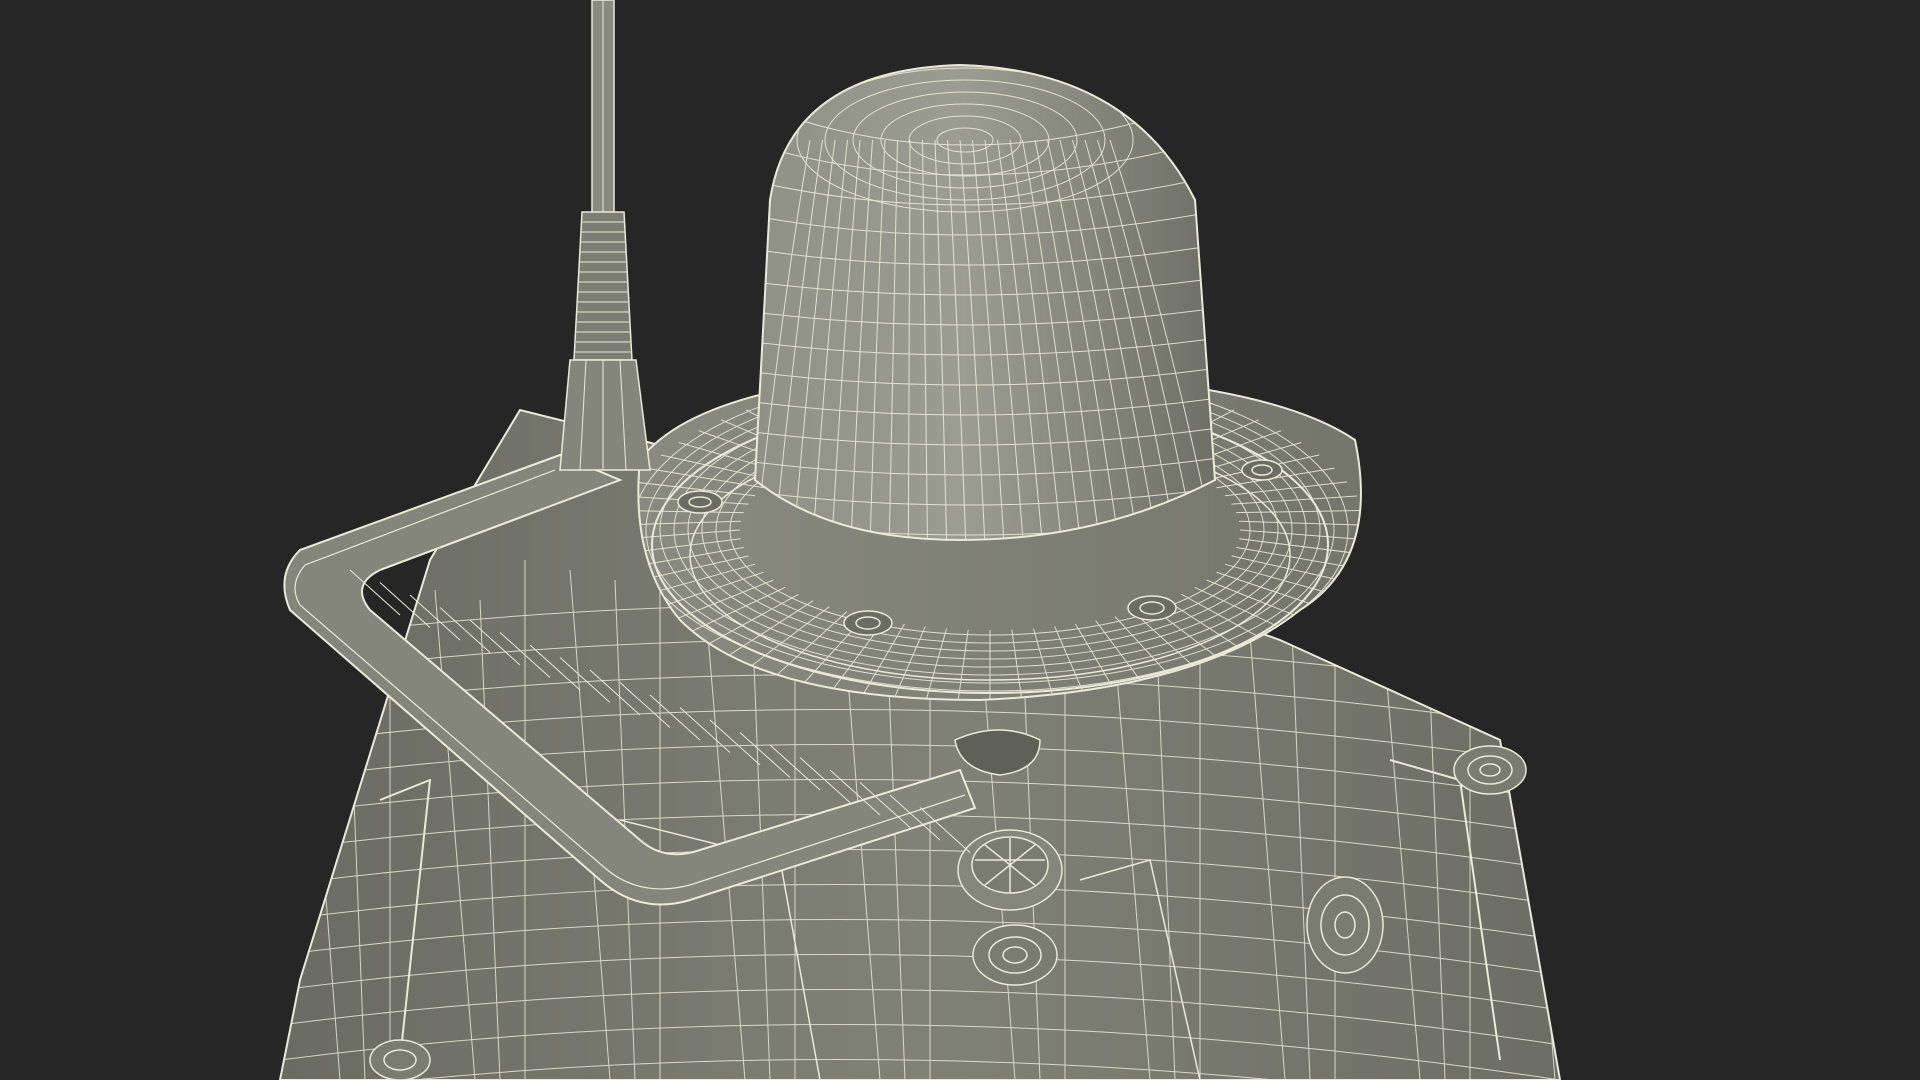 Image resolution: width=1920 pixels, height=1080 pixels. What do you see at coordinates (1490, 770) in the screenshot?
I see `bolt-right` at bounding box center [1490, 770].